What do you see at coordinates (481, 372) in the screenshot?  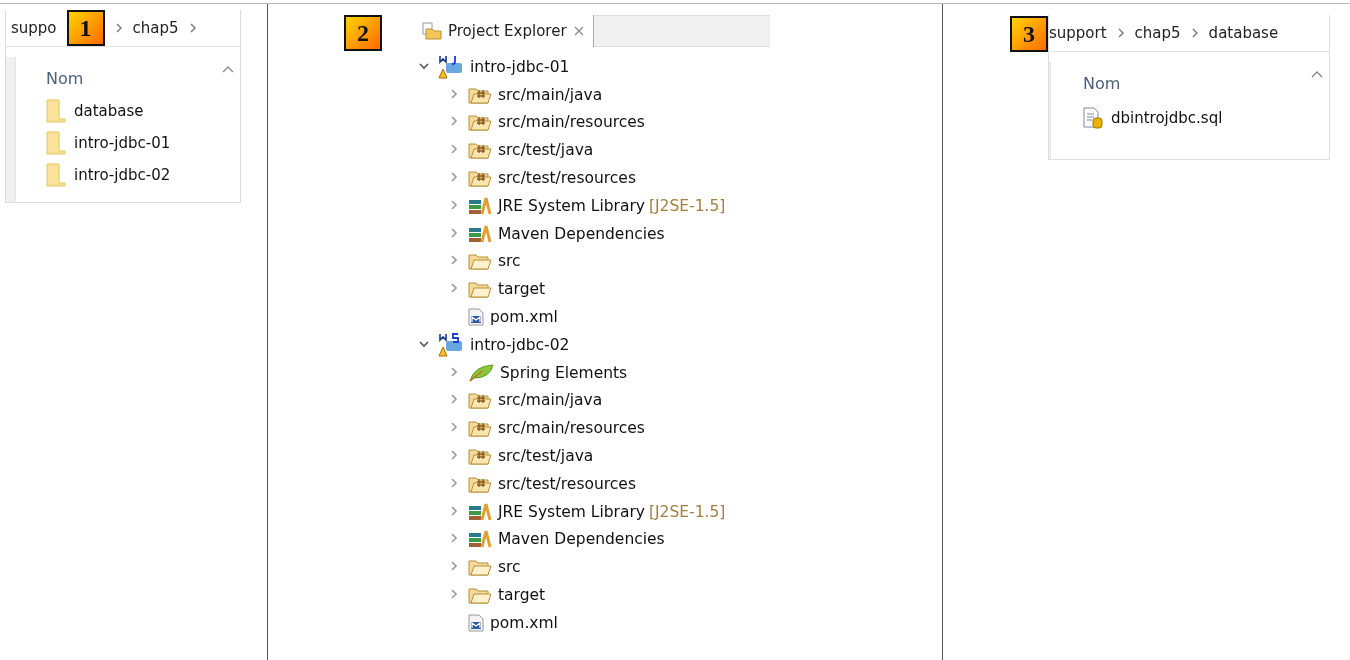 I see `leaf-icon` at bounding box center [481, 372].